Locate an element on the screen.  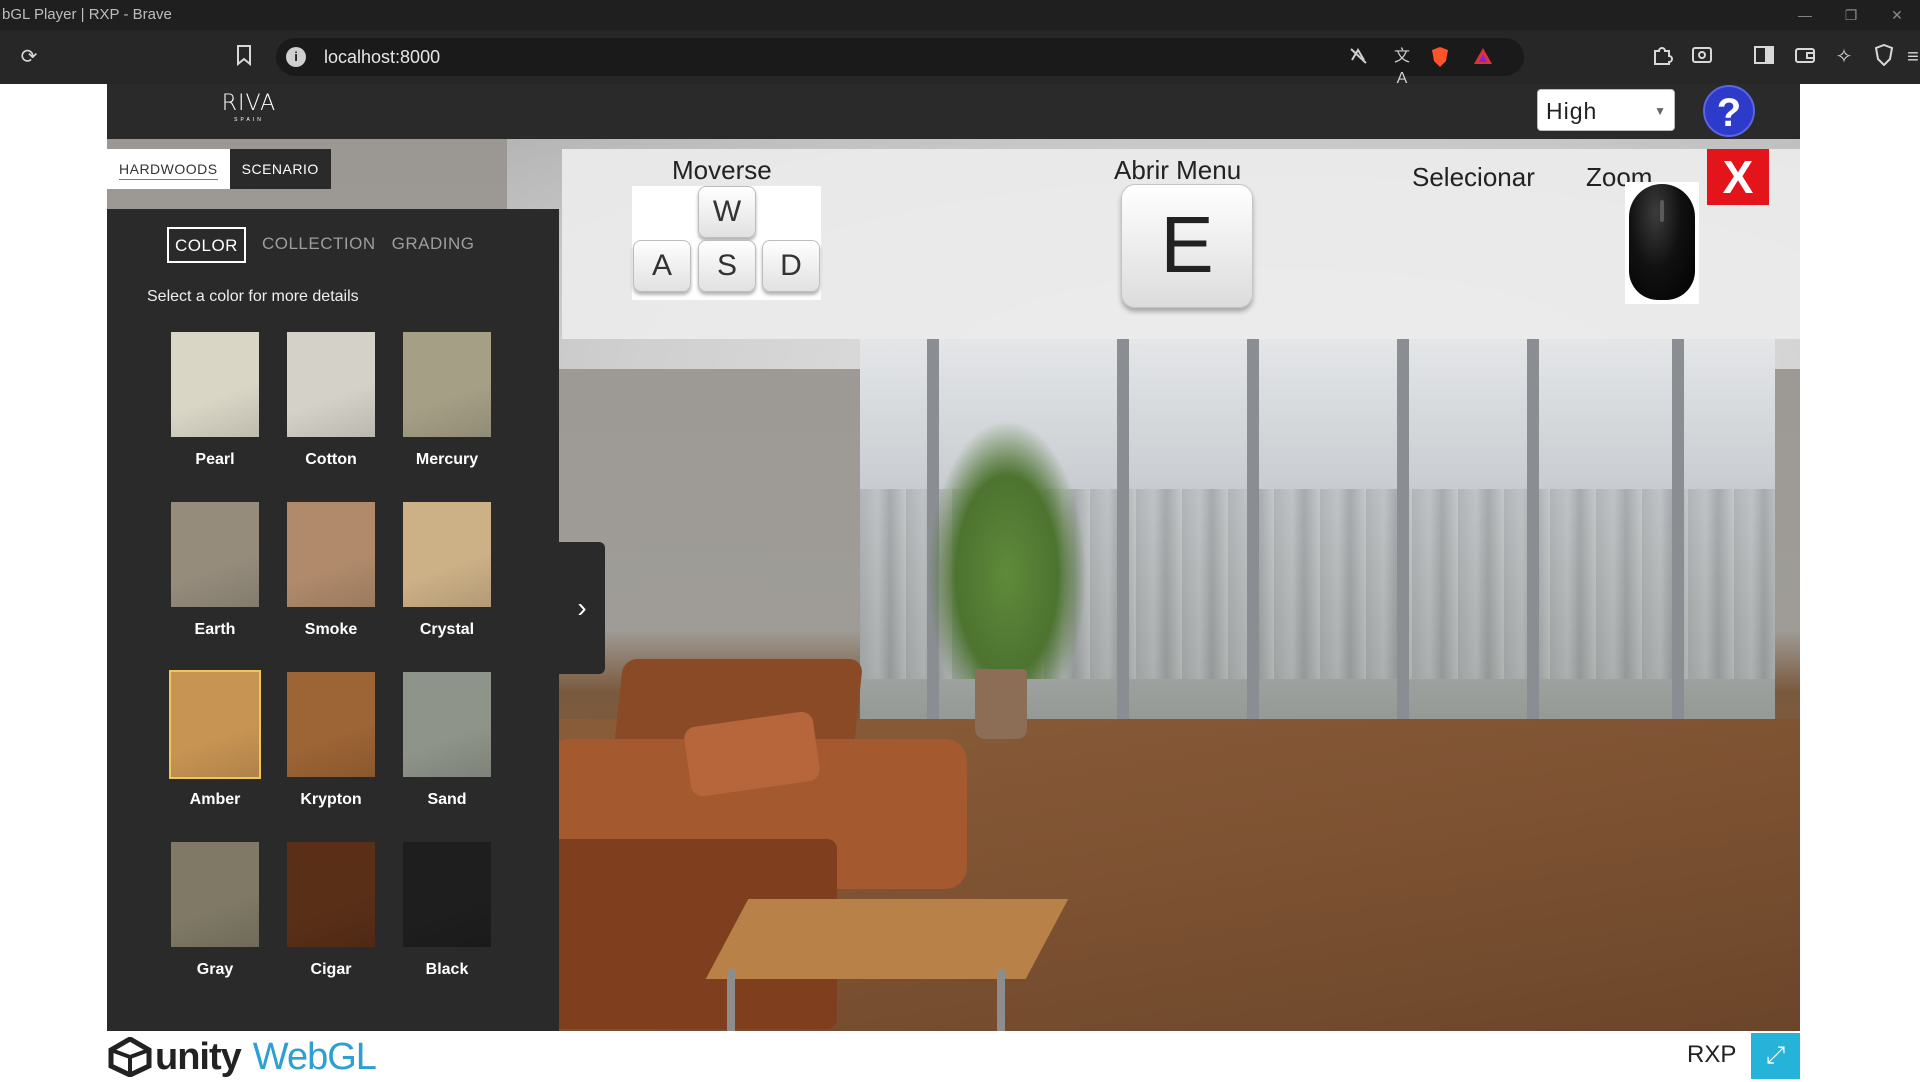
swatch-label: Black is located at coordinates (447, 969).